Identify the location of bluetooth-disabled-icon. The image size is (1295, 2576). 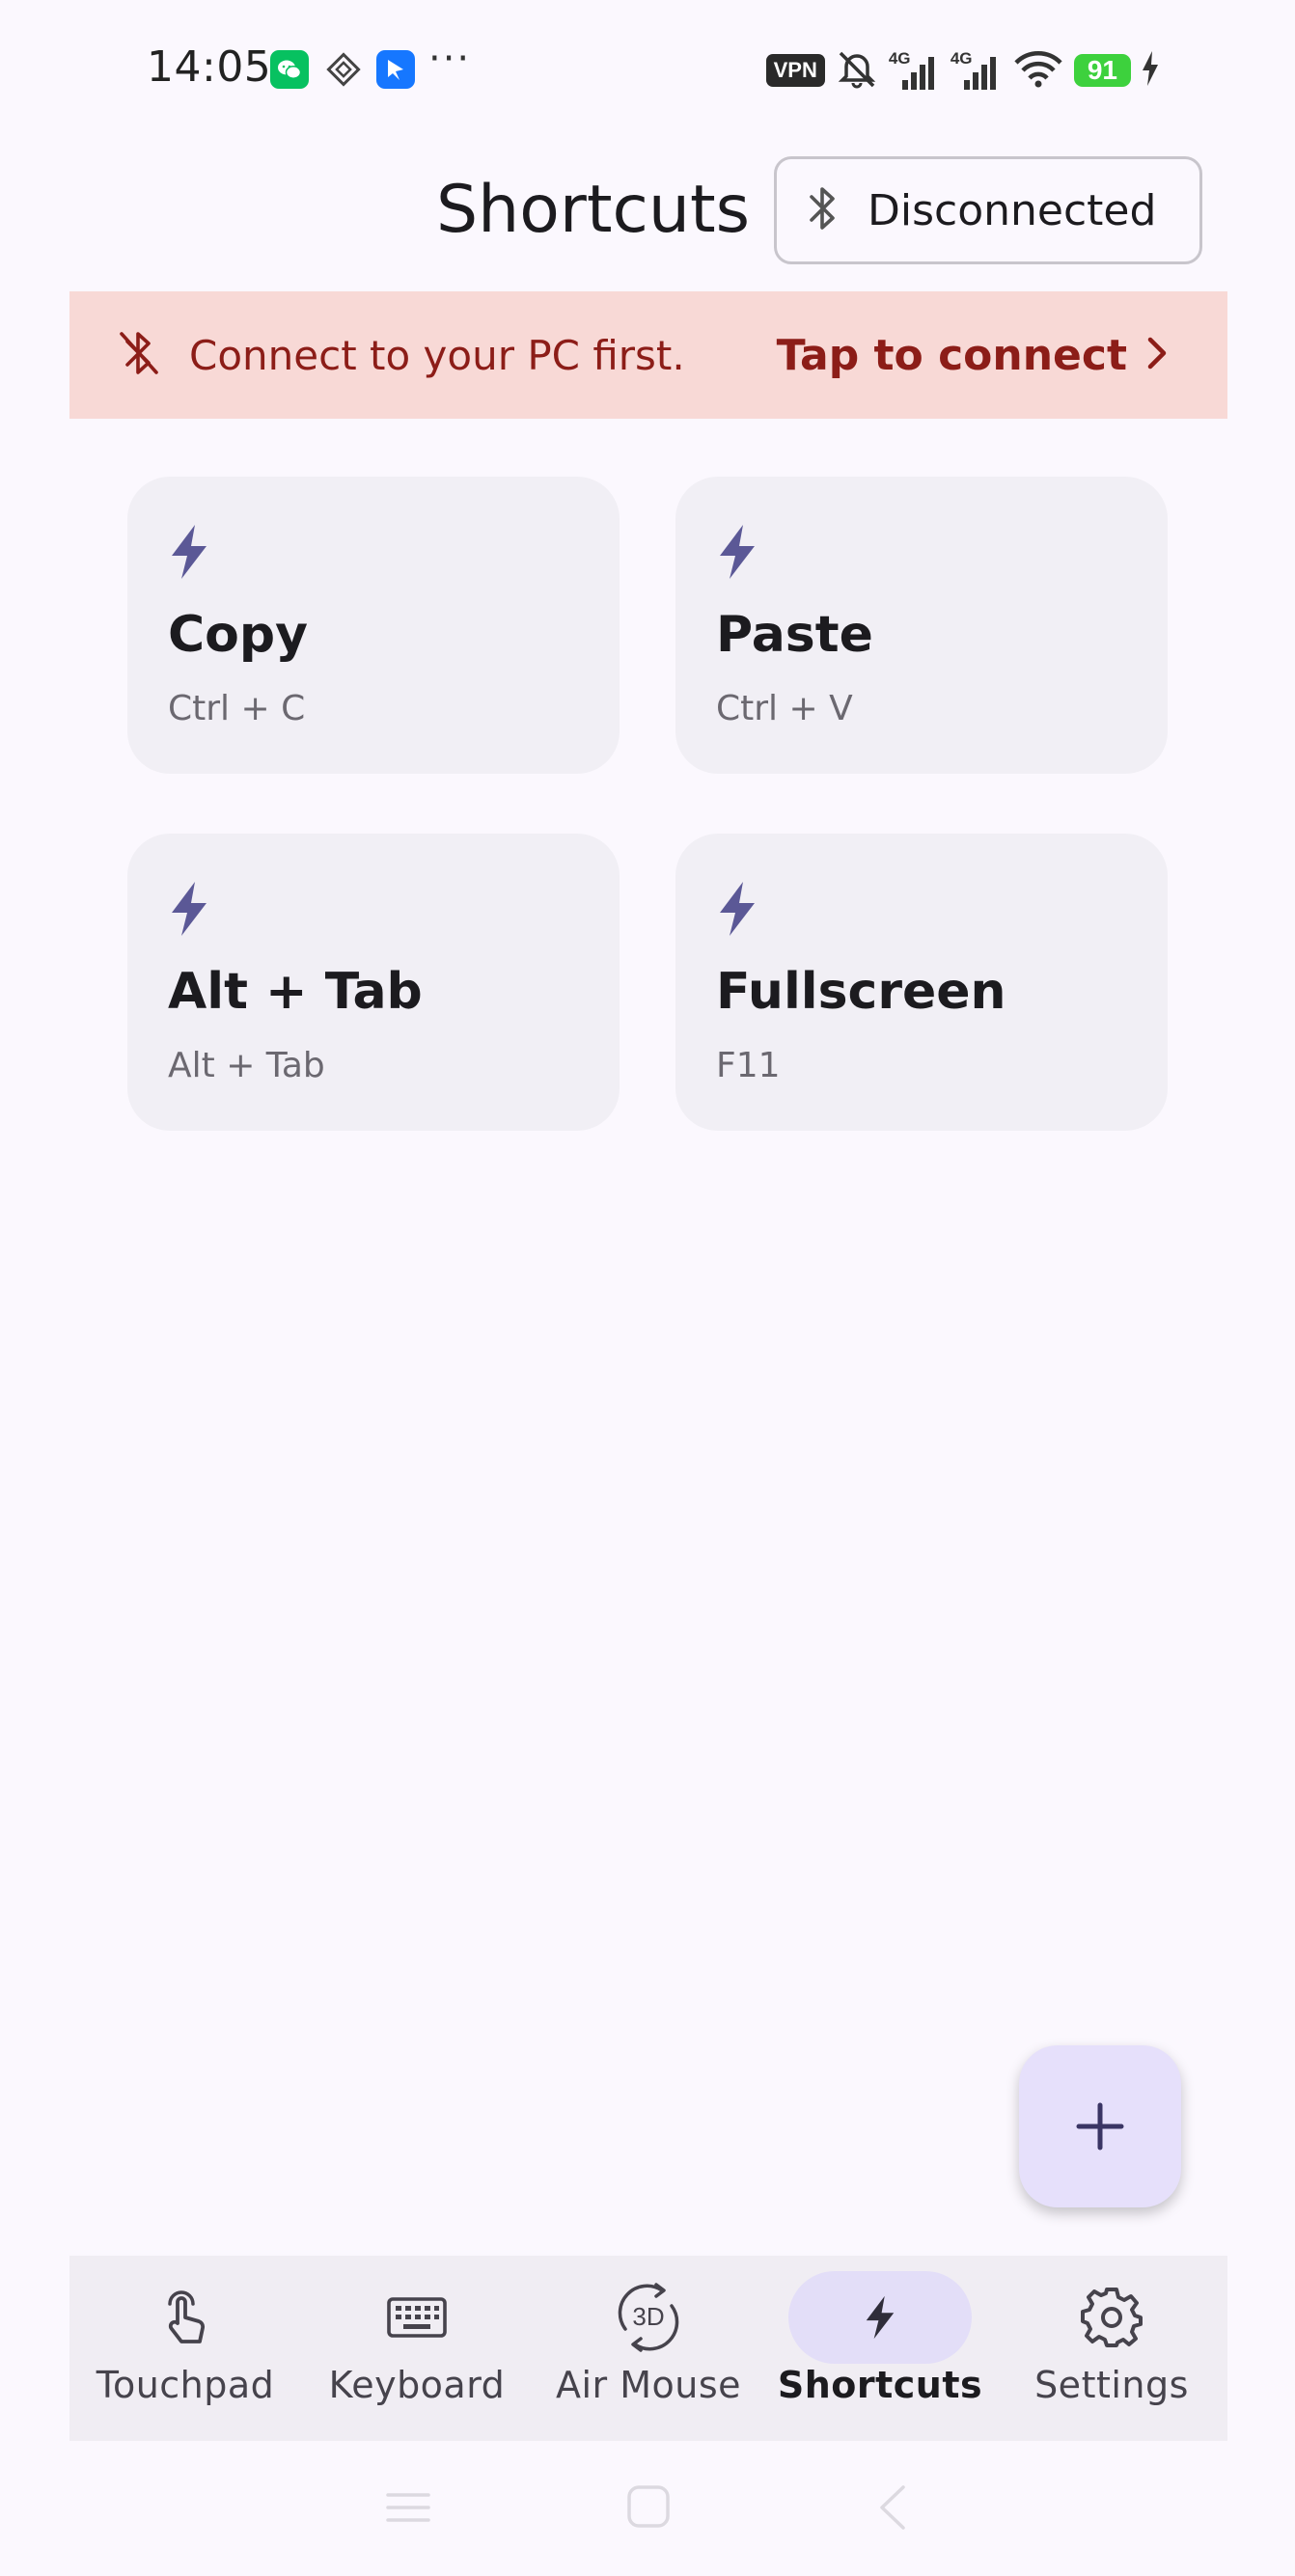
(139, 355).